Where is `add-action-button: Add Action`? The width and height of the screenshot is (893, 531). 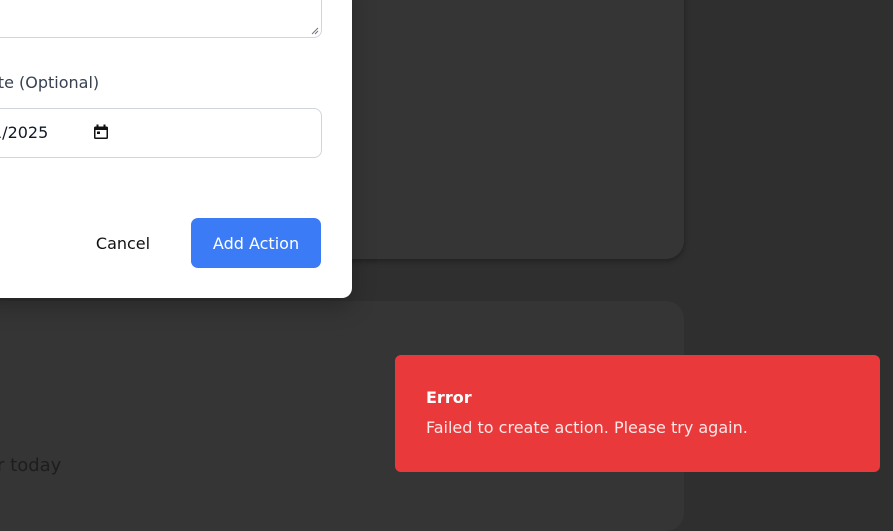 add-action-button: Add Action is located at coordinates (256, 243).